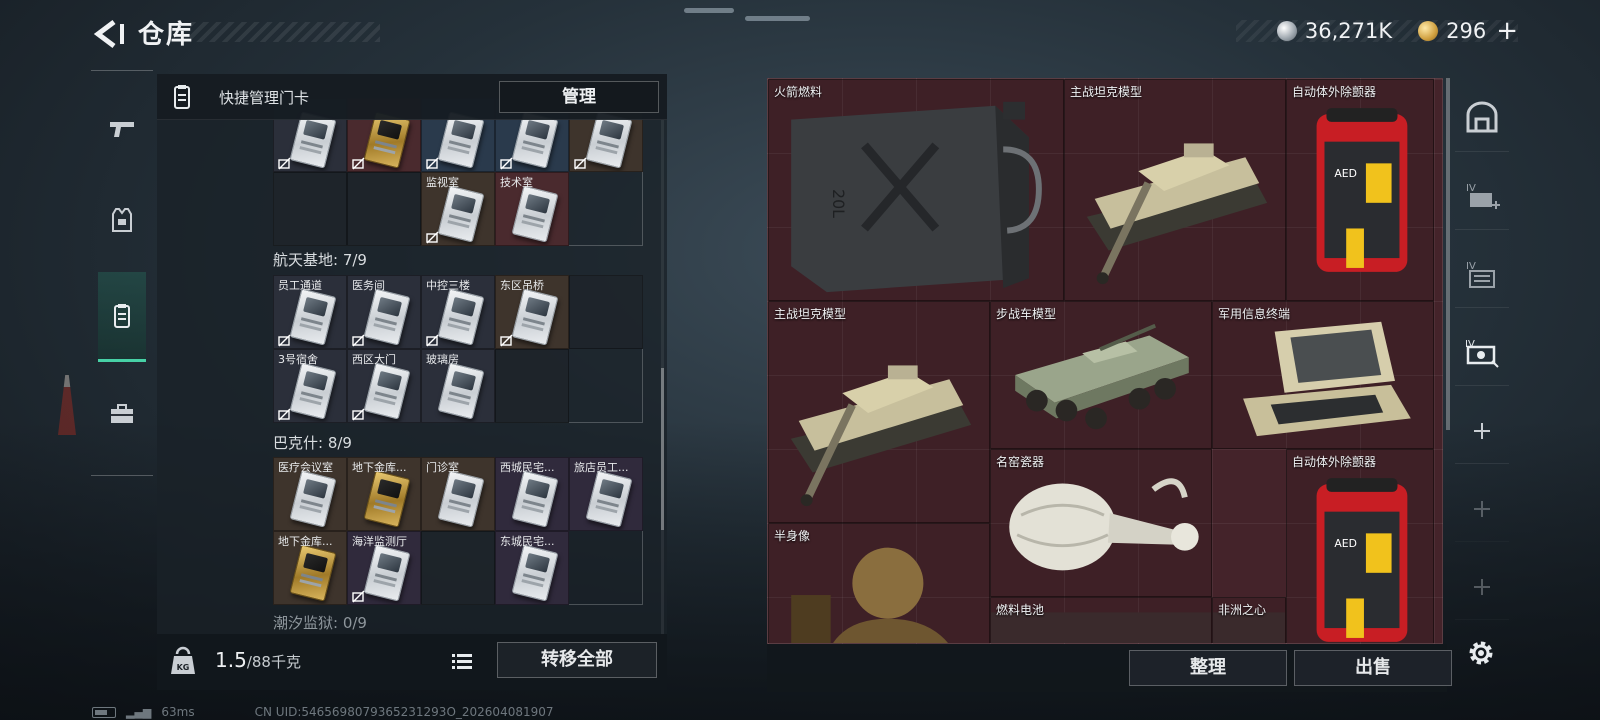  Describe the element at coordinates (1482, 119) in the screenshot. I see `container-safe-box` at that location.